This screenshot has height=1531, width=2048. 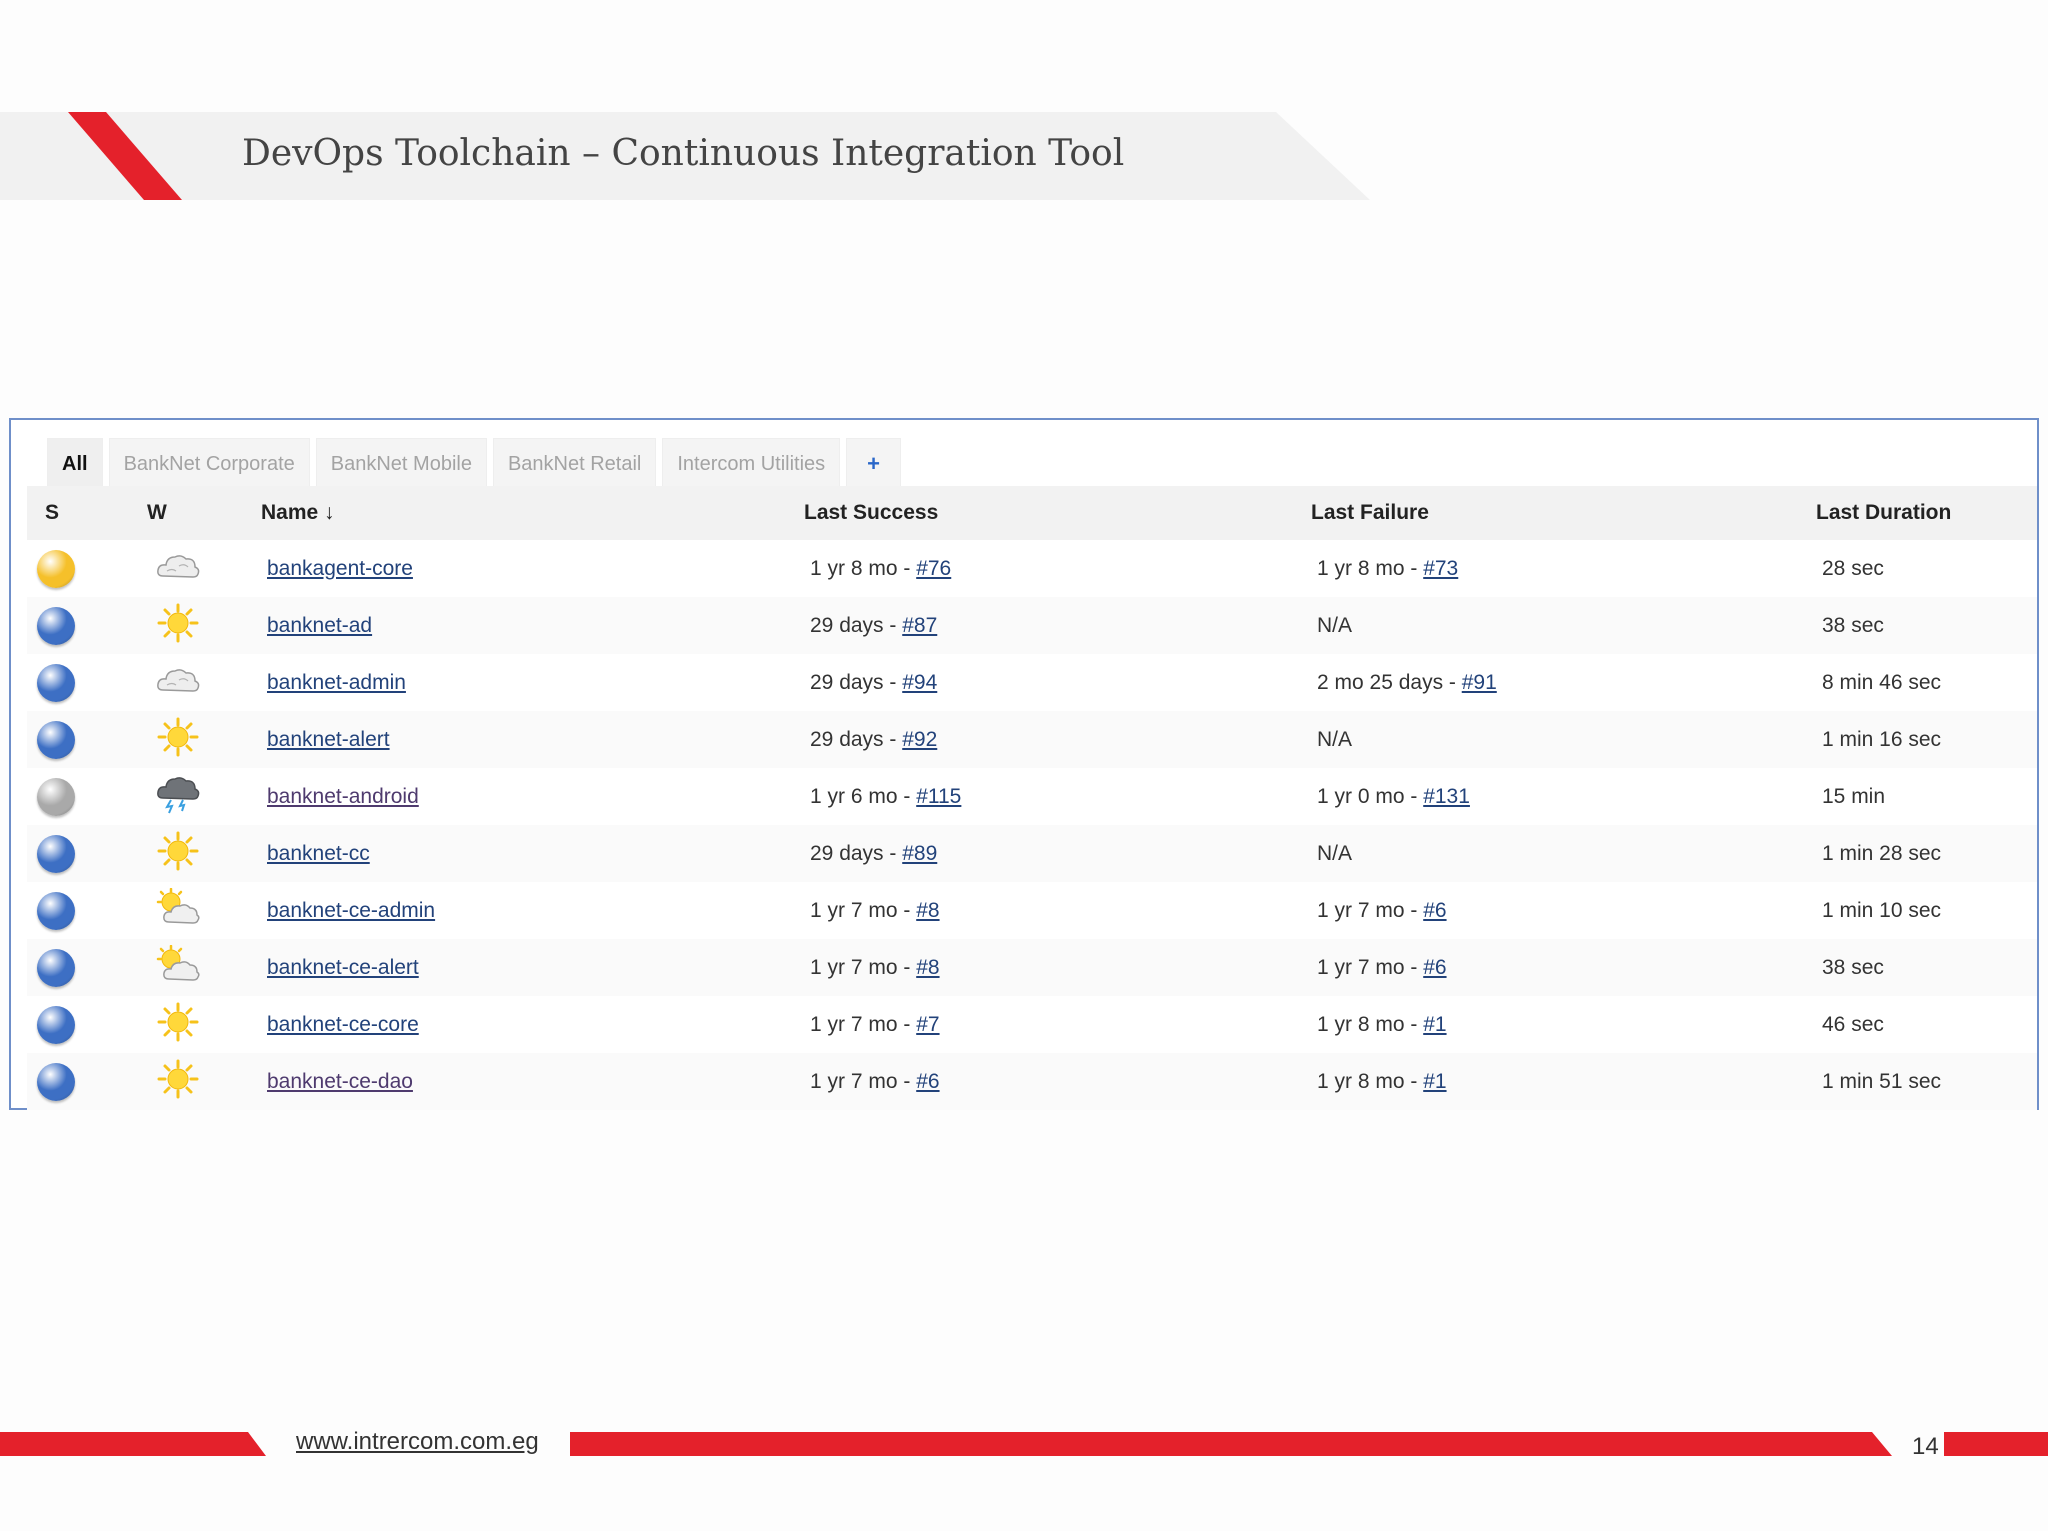 What do you see at coordinates (927, 1081) in the screenshot?
I see `last-success-build-link: #6` at bounding box center [927, 1081].